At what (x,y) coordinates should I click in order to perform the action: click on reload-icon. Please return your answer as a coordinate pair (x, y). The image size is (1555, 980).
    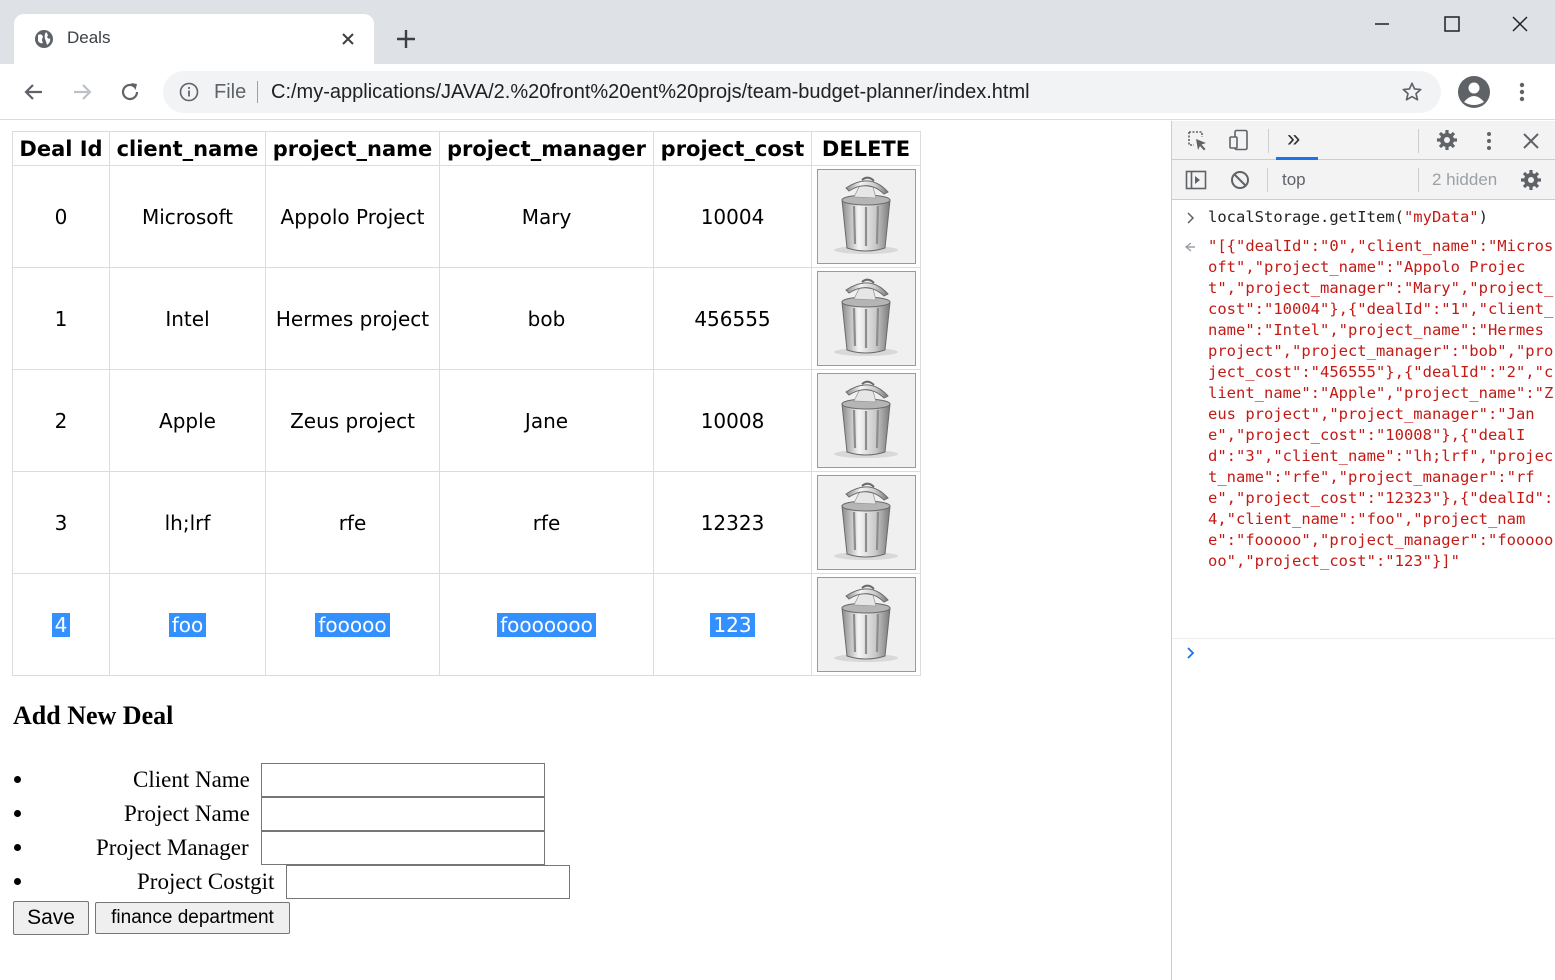
    Looking at the image, I should click on (130, 92).